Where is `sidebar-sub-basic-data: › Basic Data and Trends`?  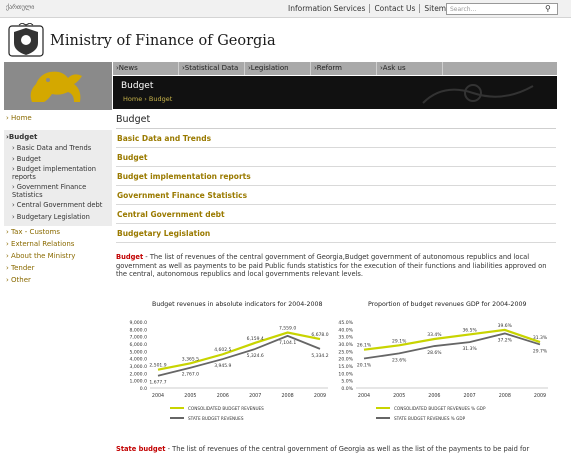
sidebar-sub-basic-data: › Basic Data and Trends is located at coordinates (58, 148).